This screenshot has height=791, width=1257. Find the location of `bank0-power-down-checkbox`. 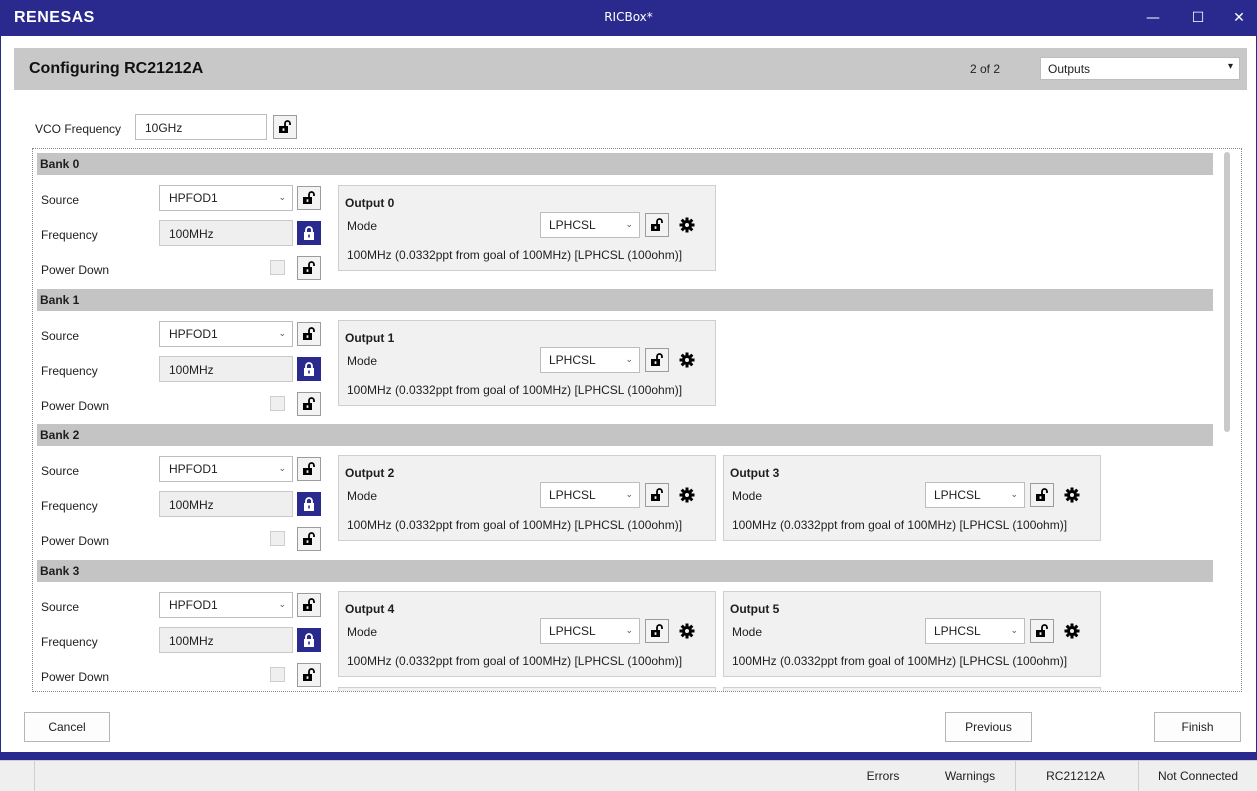

bank0-power-down-checkbox is located at coordinates (277, 267).